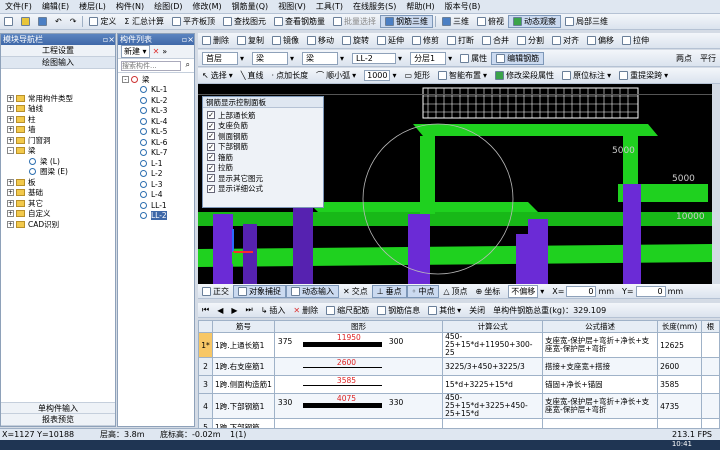  What do you see at coordinates (151, 66) in the screenshot?
I see `component-search-input` at bounding box center [151, 66].